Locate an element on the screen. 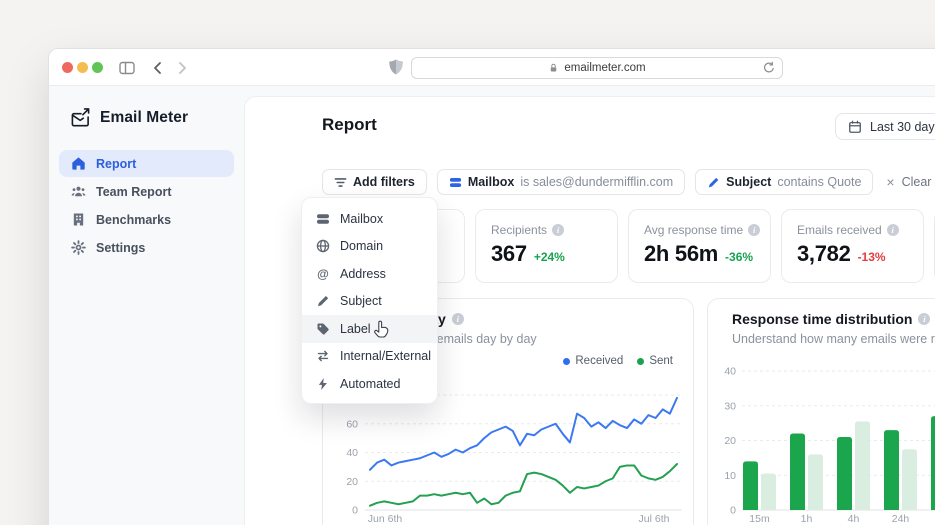  app-logo-text: Email Meter is located at coordinates (144, 117).